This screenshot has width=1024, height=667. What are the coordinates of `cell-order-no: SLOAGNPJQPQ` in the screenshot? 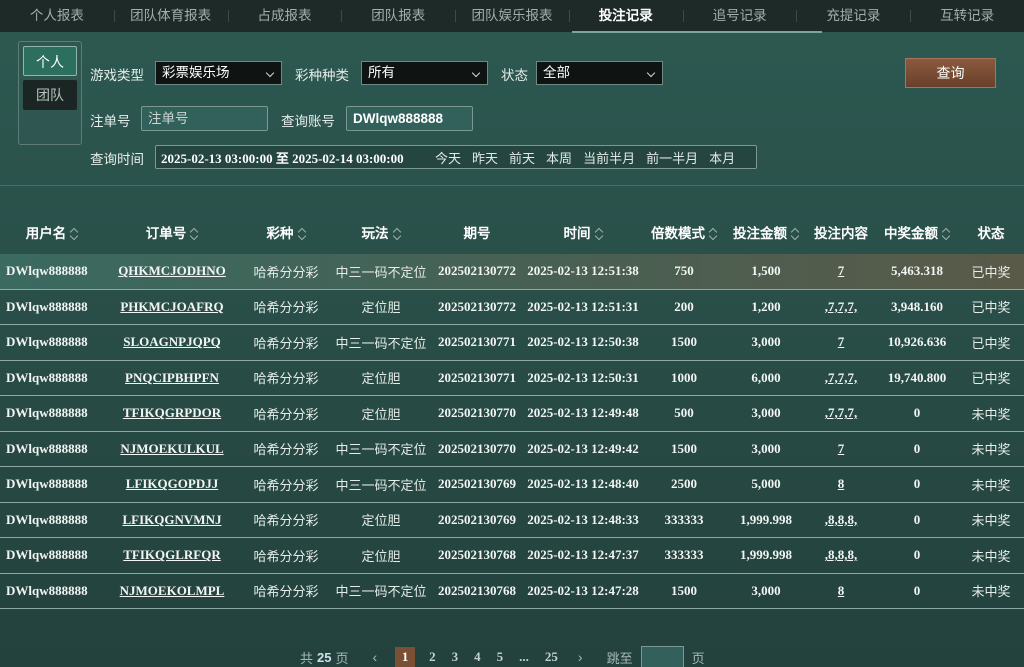 It's located at (172, 342).